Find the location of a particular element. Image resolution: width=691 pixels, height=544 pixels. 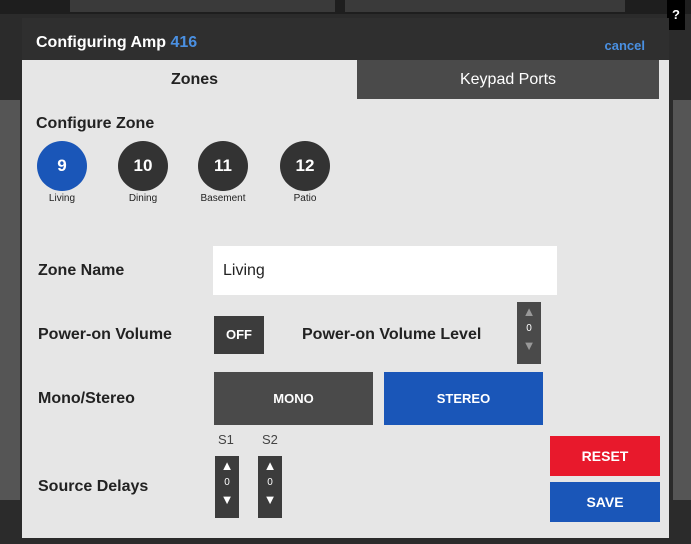

source-delay-stepper-s2: ▲ 0 ▼ is located at coordinates (270, 487).